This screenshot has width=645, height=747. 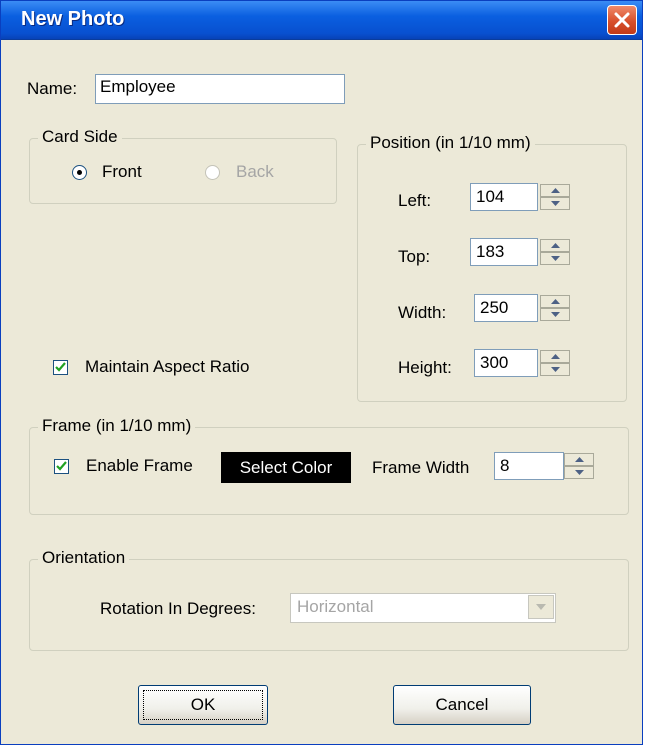 I want to click on frame-width-up-button, so click(x=579, y=459).